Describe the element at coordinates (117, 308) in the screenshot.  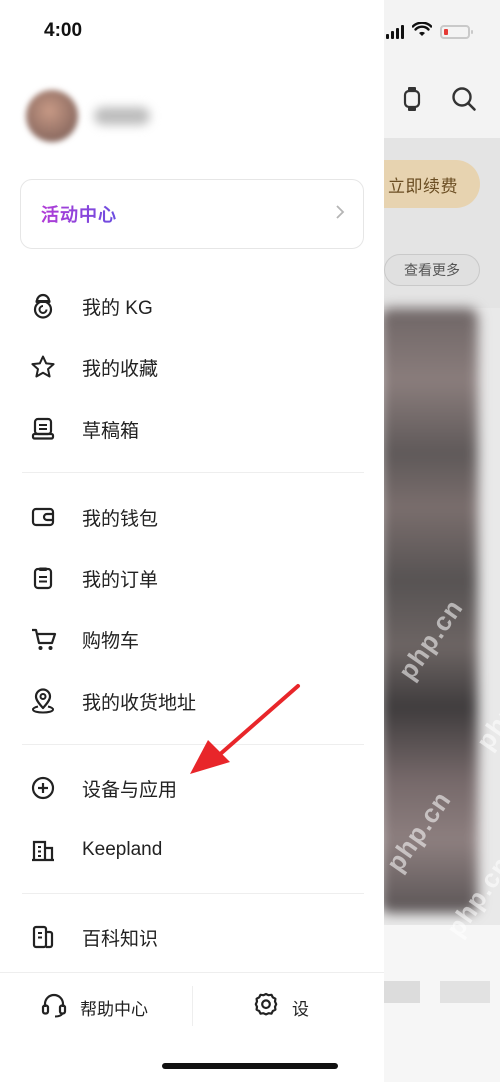
I see `menu-item-label: 我的 KG` at that location.